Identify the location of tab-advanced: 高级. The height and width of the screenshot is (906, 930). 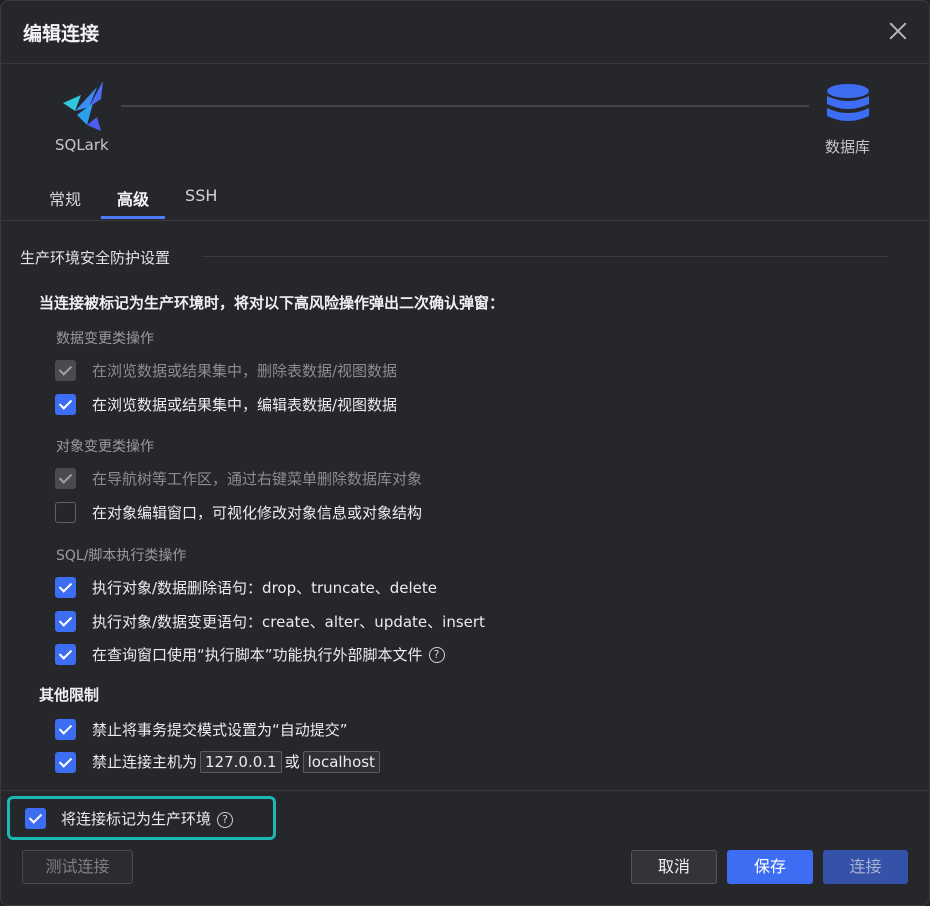
(133, 200).